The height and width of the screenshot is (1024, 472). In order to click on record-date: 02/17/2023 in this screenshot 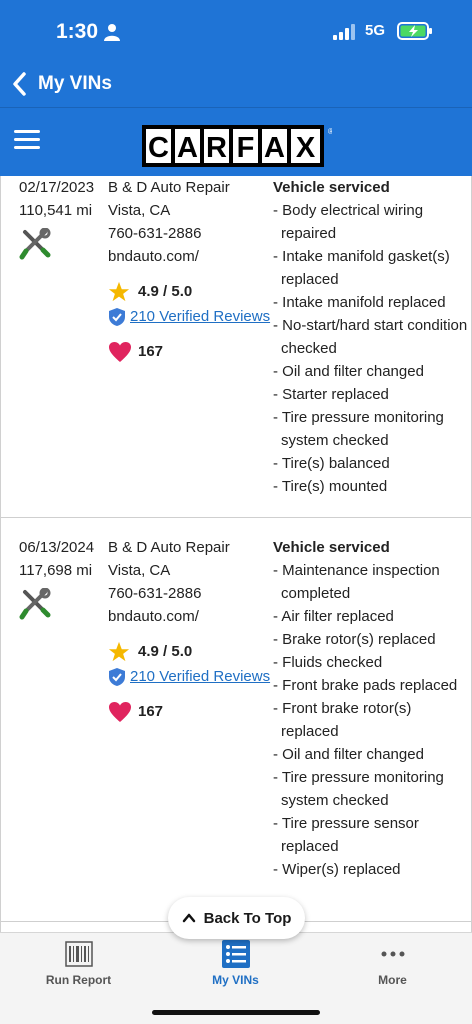, I will do `click(57, 187)`.